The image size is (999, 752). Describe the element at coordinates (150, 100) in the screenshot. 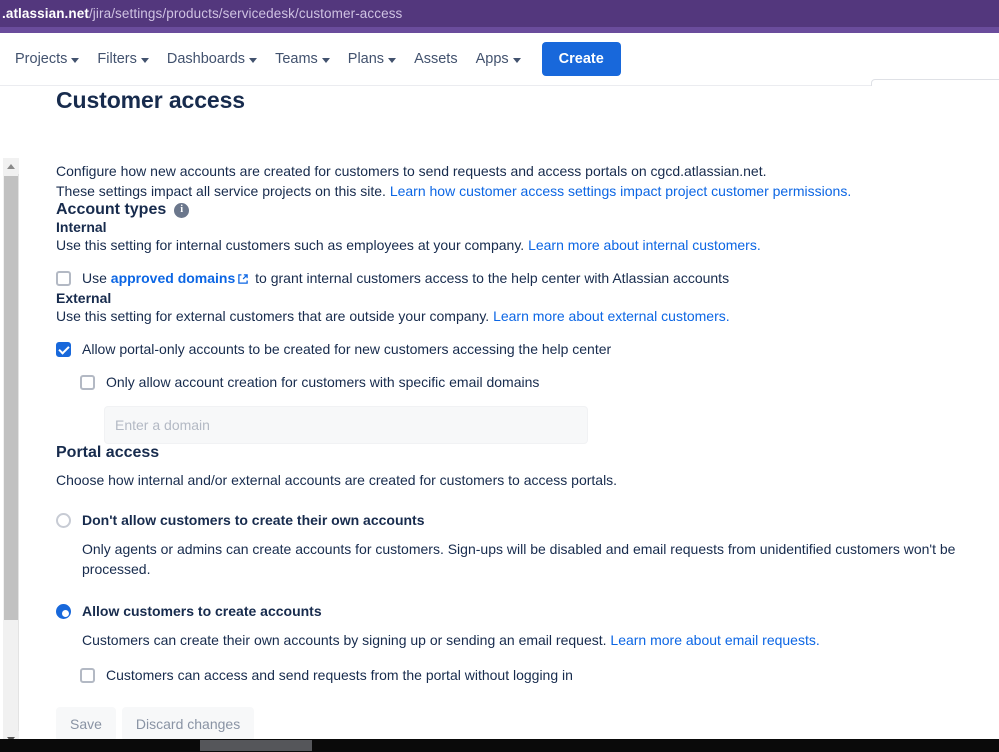

I see `page-title: Customer access` at that location.